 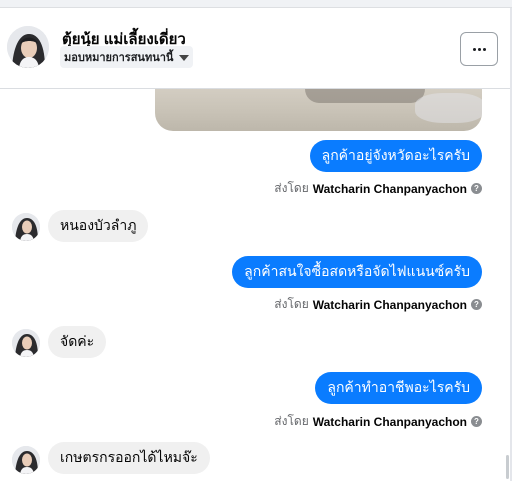 What do you see at coordinates (507, 467) in the screenshot?
I see `scrollbar-thumb` at bounding box center [507, 467].